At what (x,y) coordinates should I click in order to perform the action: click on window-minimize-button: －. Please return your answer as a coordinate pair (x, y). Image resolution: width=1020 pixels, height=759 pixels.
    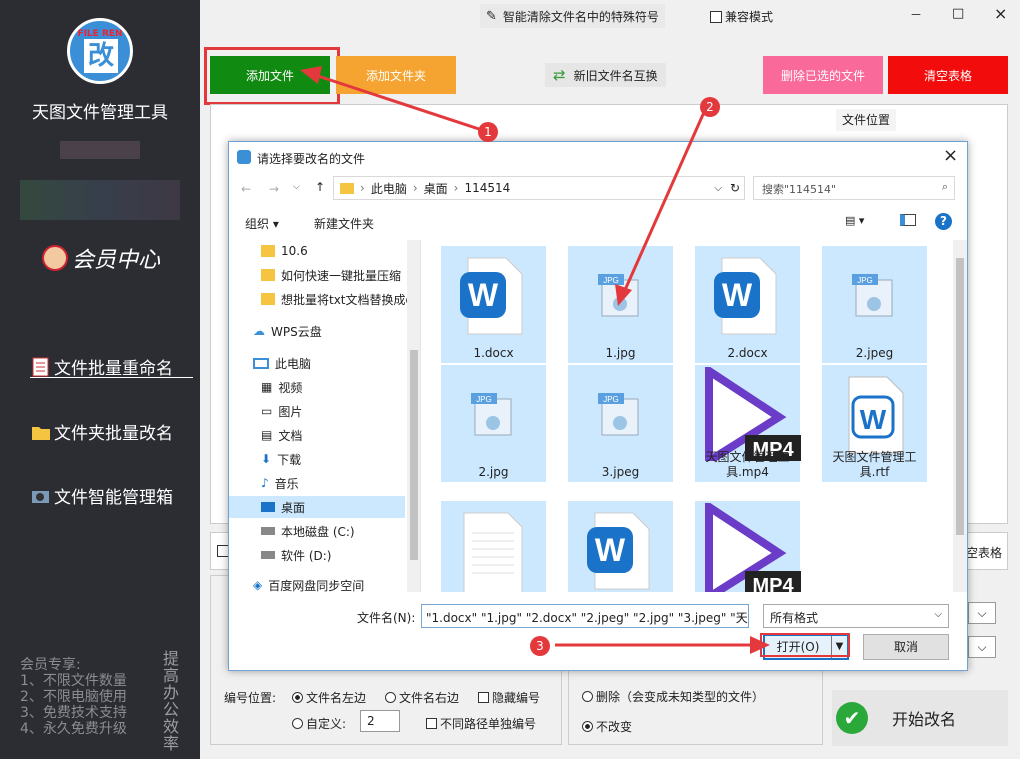
    Looking at the image, I should click on (916, 14).